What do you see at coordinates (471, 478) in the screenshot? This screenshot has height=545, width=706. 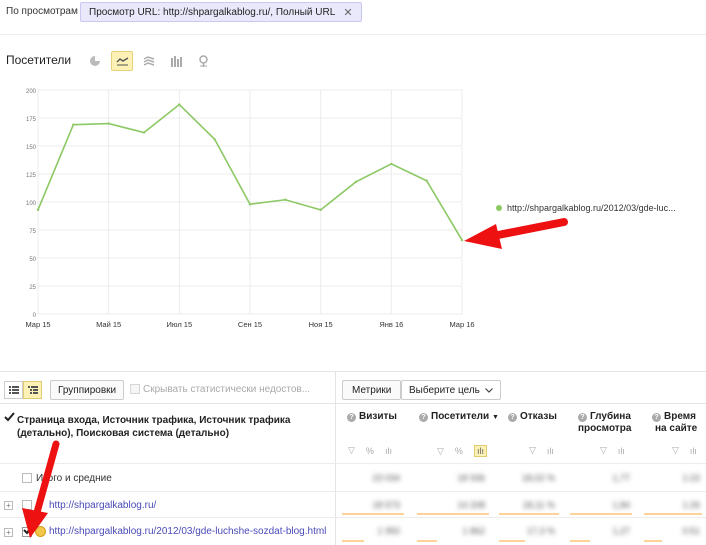 I see `totals-visitors: 18 936` at bounding box center [471, 478].